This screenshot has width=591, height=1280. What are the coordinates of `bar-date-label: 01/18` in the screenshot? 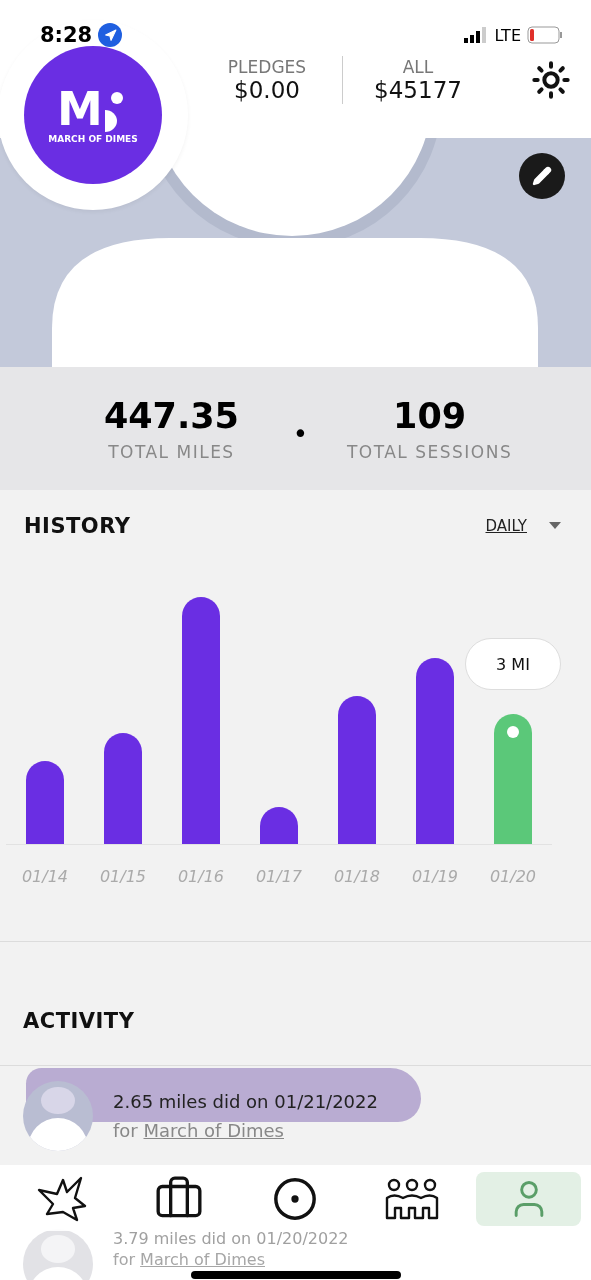 It's located at (357, 876).